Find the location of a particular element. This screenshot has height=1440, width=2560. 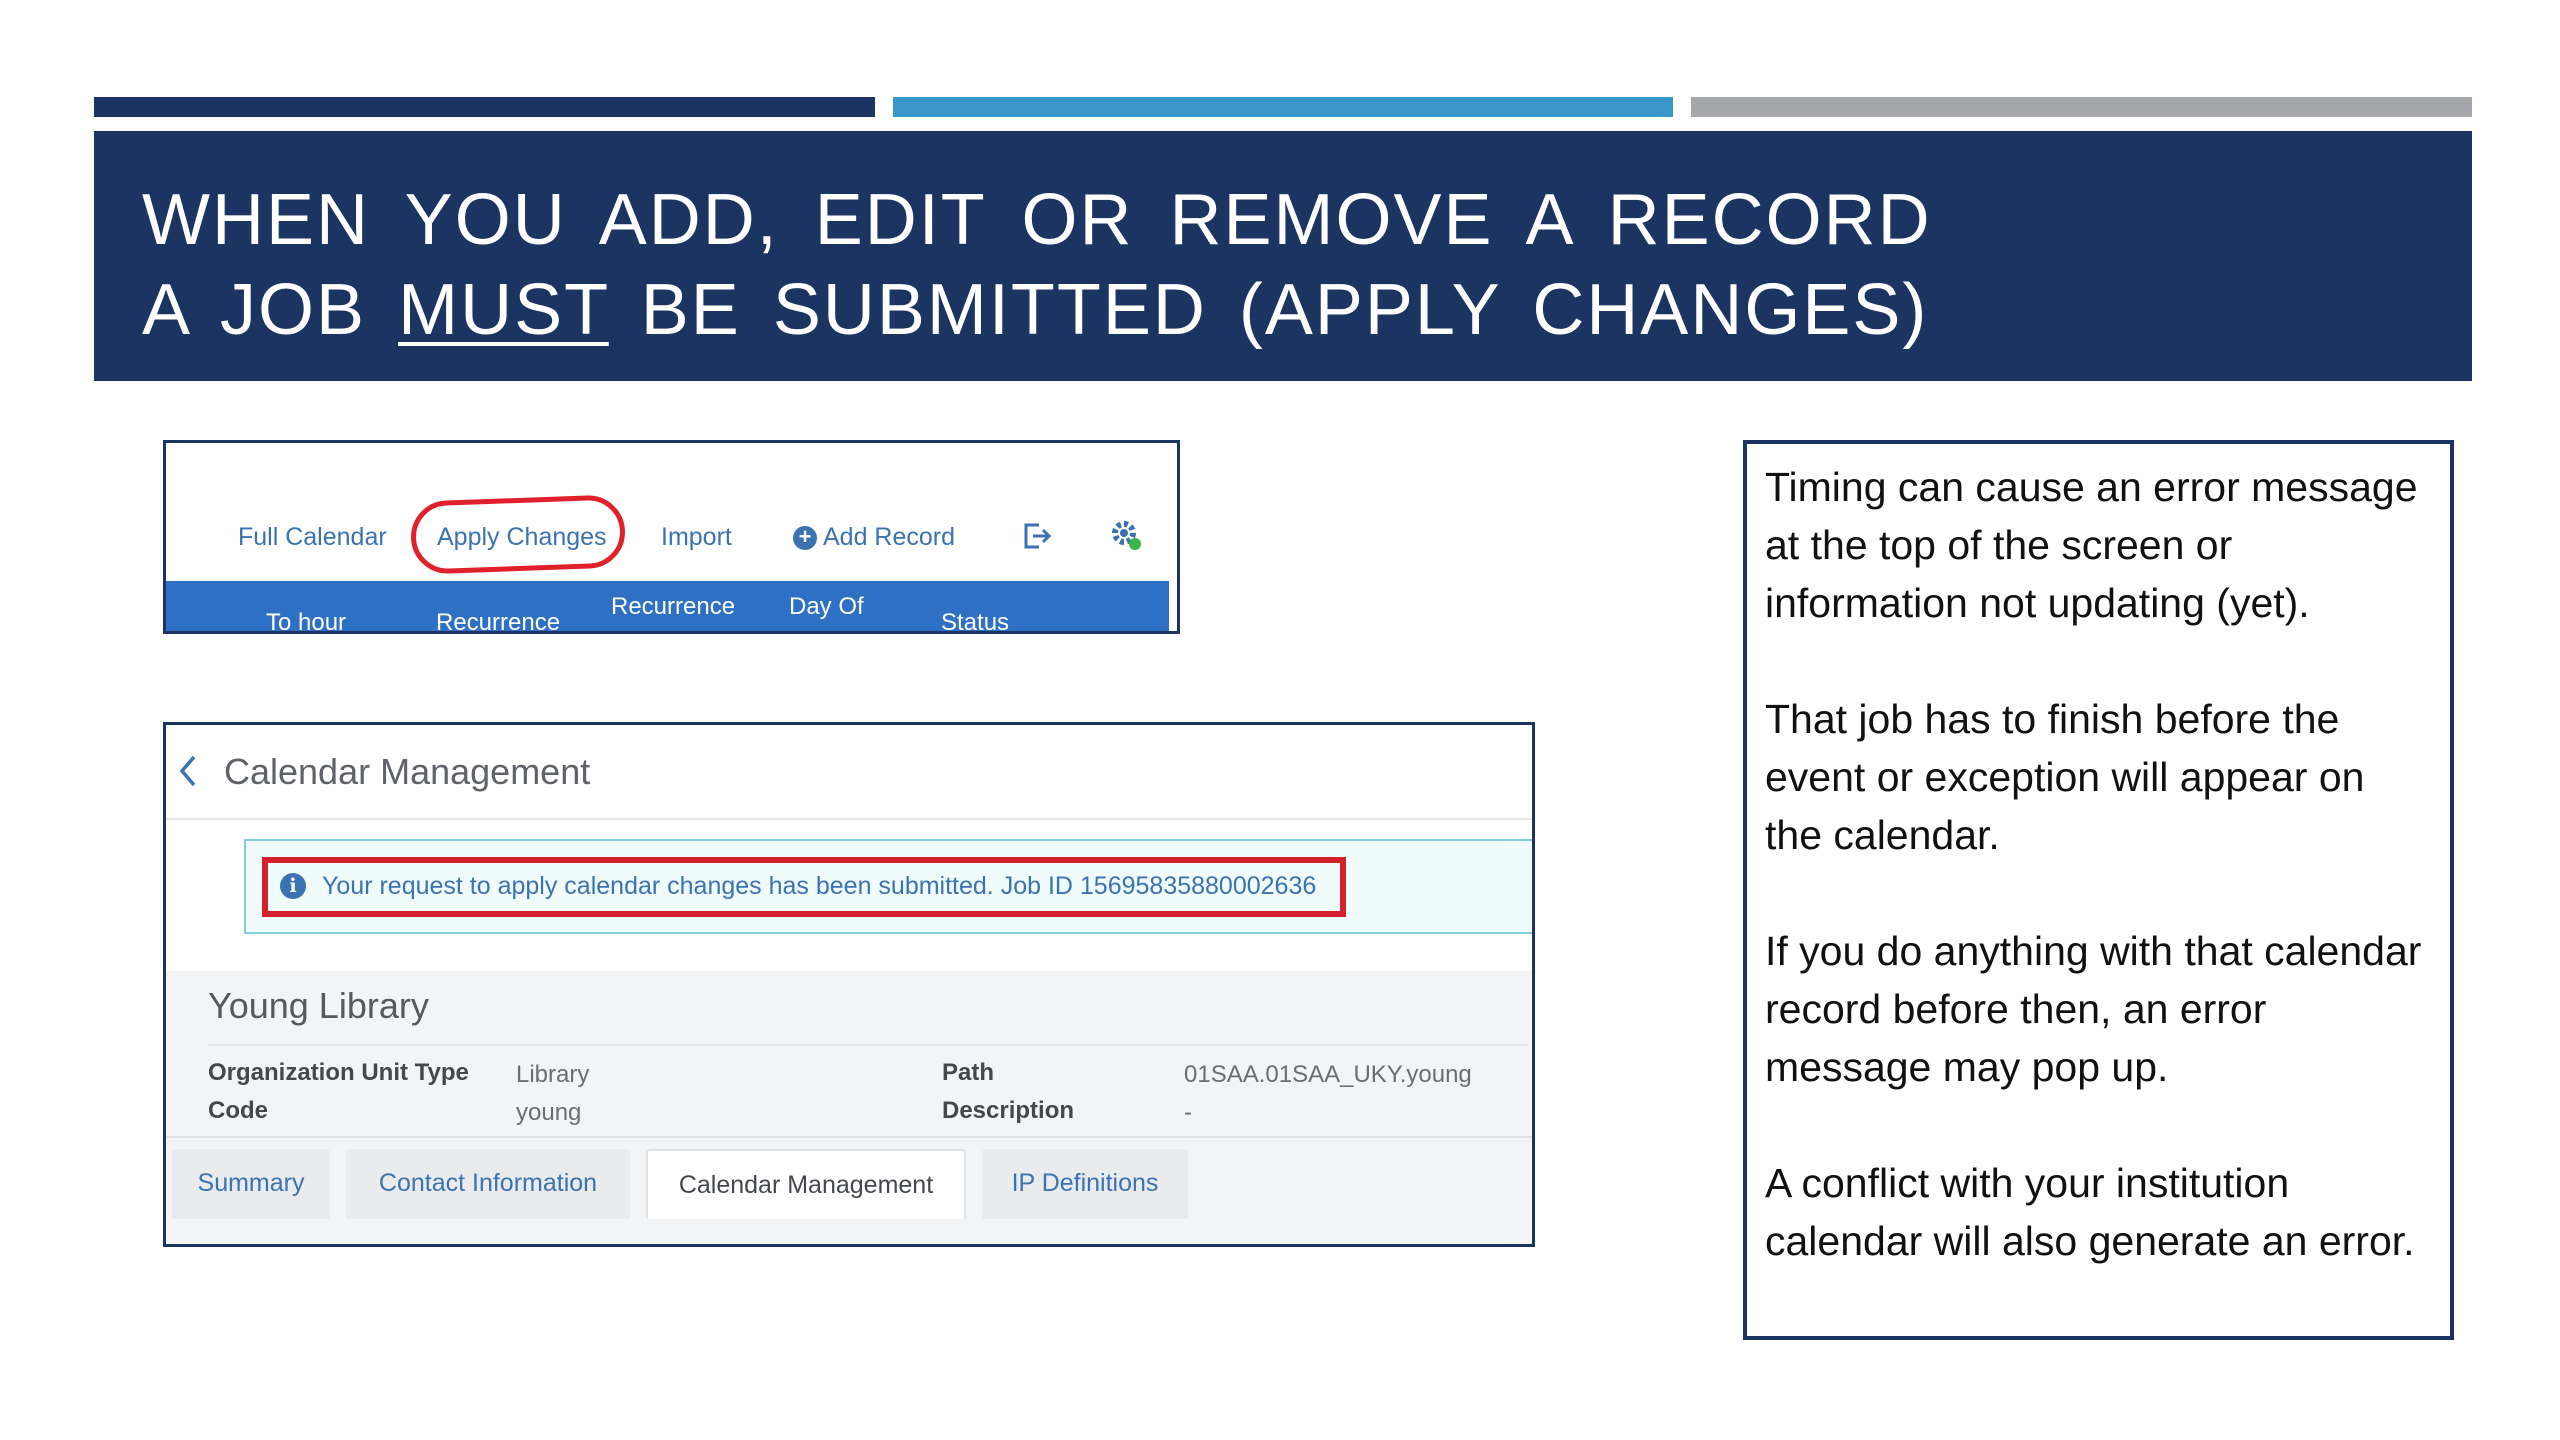

tab-ip-definitions: IP Definitions is located at coordinates (1085, 1184).